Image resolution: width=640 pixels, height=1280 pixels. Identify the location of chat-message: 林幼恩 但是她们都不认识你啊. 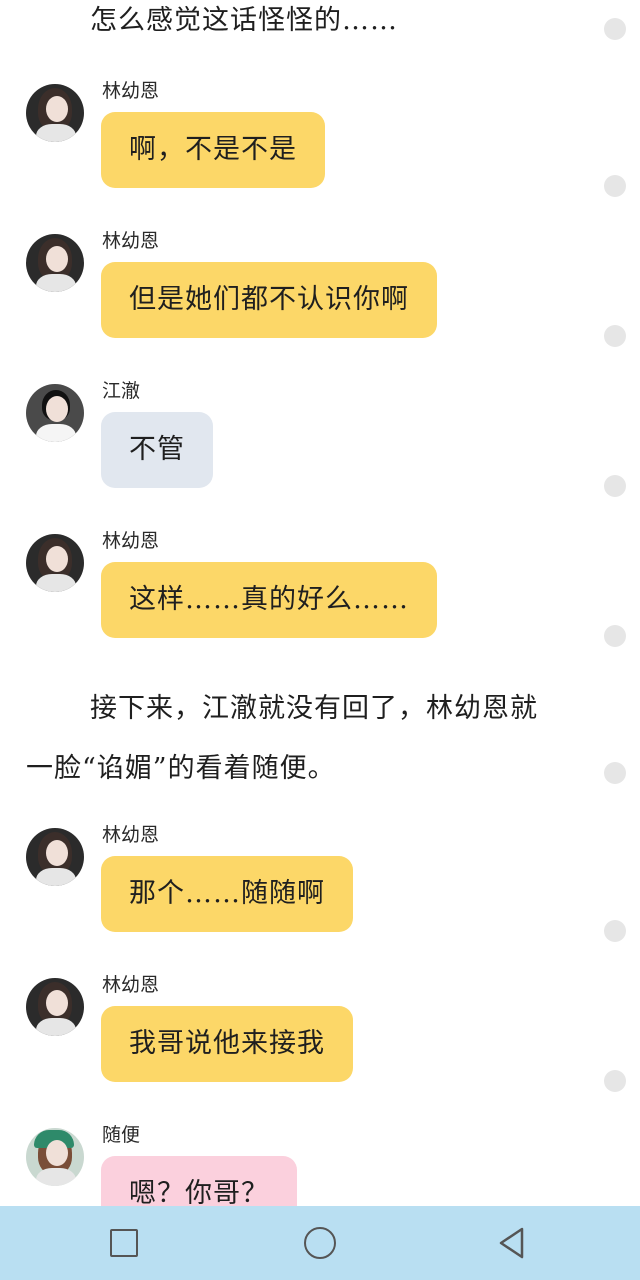
(320, 296).